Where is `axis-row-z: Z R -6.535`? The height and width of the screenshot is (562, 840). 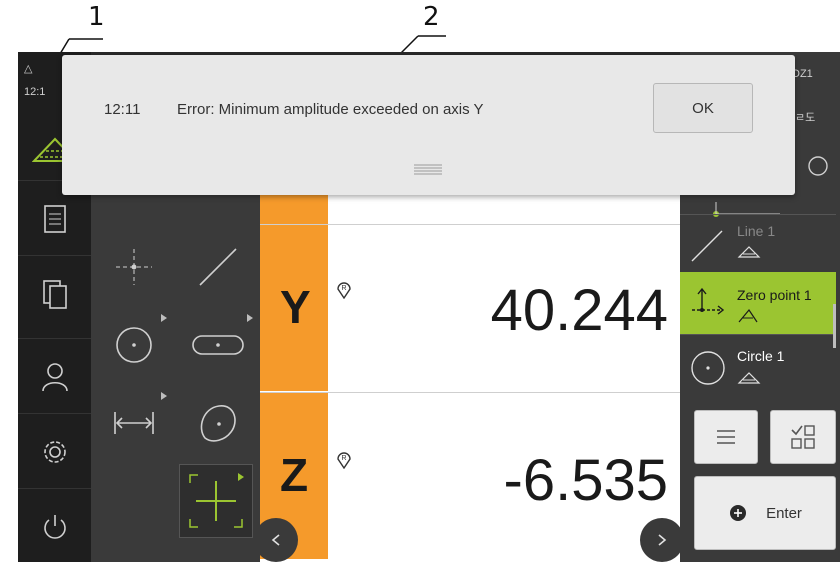
axis-row-z: Z R -6.535 is located at coordinates (470, 475).